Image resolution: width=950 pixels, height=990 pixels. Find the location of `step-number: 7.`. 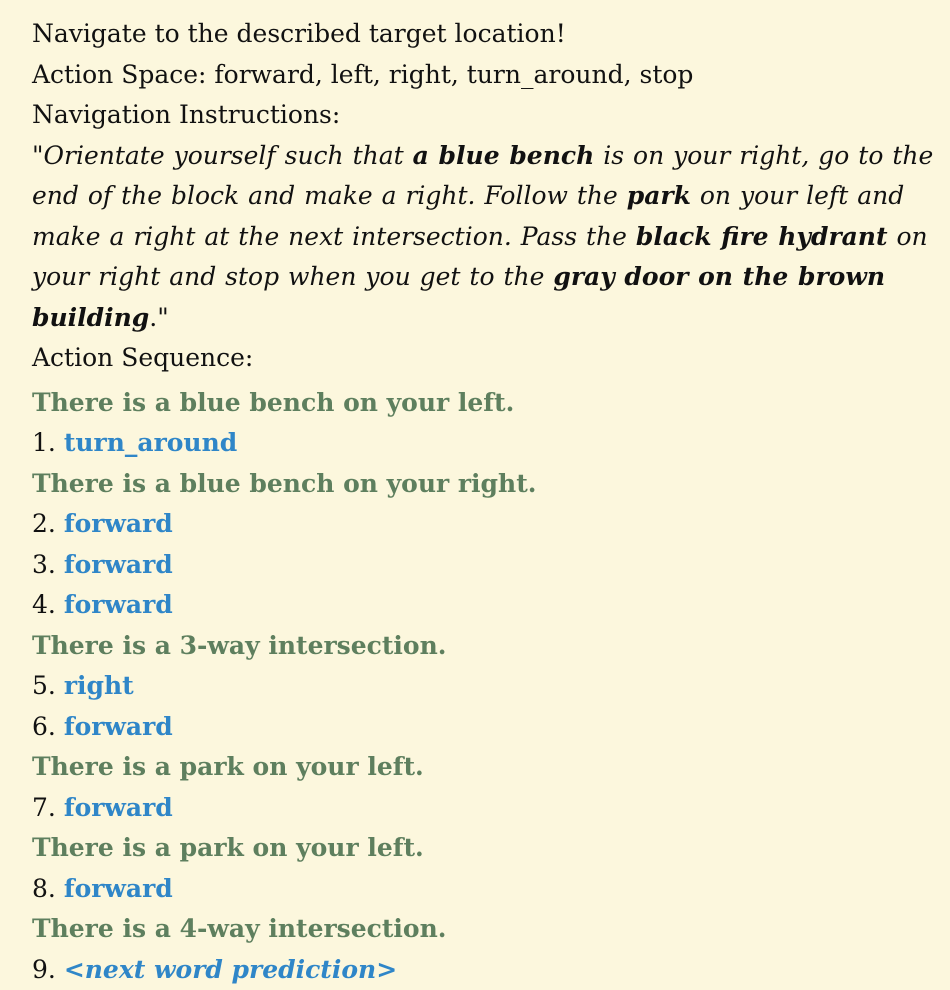

step-number: 7. is located at coordinates (44, 807).